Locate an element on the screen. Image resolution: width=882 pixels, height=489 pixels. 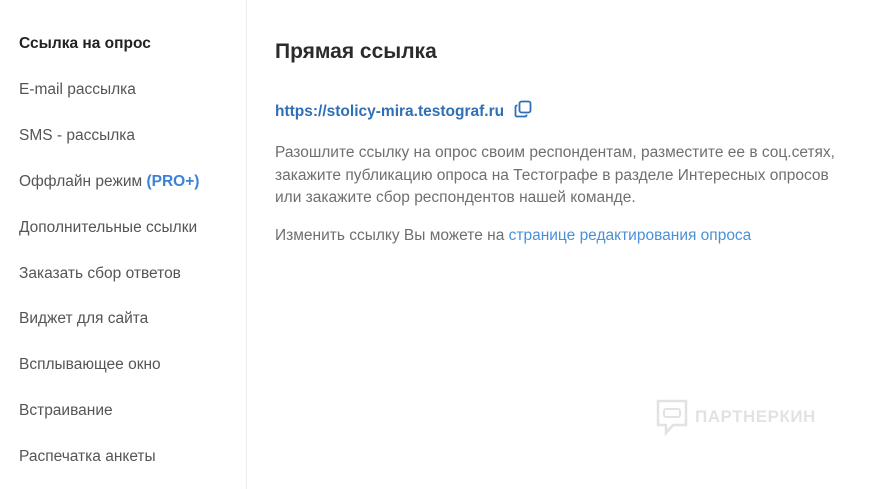
sidebar-item-label: Дополнительные ссылки is located at coordinates (108, 227).